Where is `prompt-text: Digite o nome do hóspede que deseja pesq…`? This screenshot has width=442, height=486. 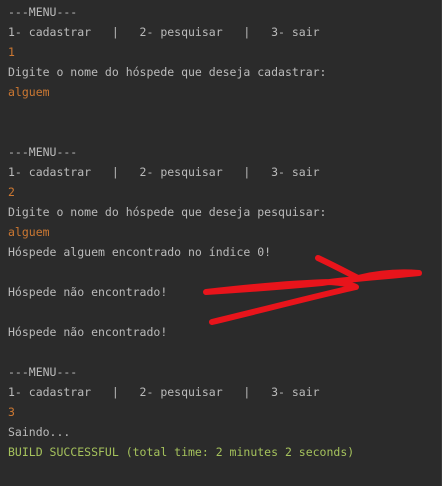 prompt-text: Digite o nome do hóspede que deseja pesq… is located at coordinates (167, 212).